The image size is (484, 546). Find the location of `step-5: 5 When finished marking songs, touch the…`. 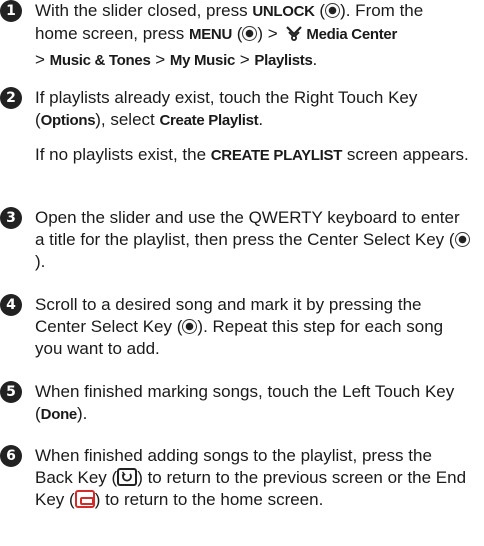

step-5: 5 When finished marking songs, touch the… is located at coordinates (235, 403).